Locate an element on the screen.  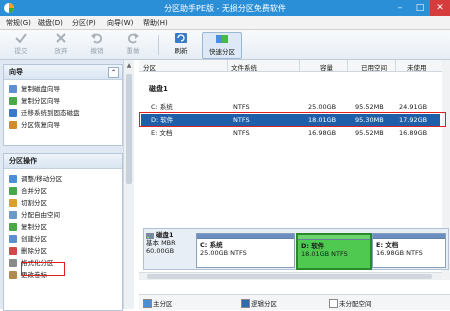
partition-block-e: E: 文档 16.98GB NTFS is located at coordinates (409, 250).